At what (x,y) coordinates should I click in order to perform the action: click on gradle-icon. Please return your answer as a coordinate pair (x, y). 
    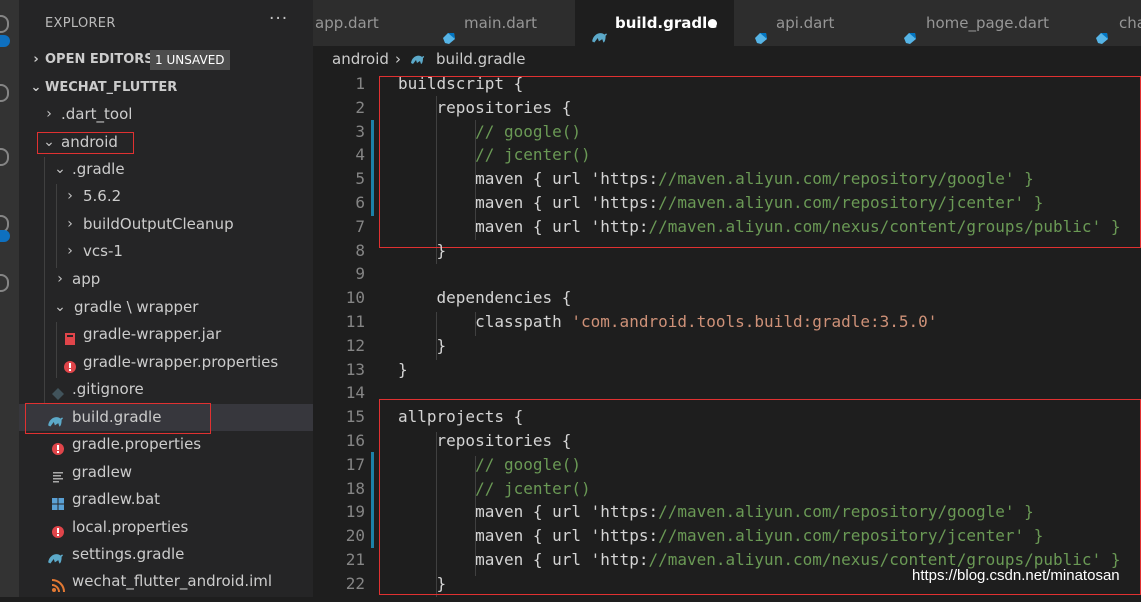
    Looking at the image, I should click on (600, 30).